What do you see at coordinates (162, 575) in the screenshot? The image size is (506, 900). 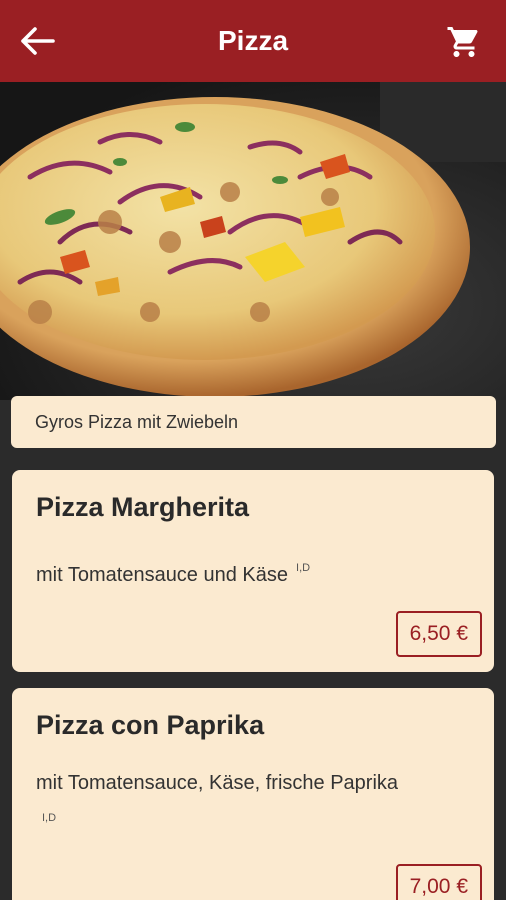 I see `menu-item-description-text: mit Tomatensauce und Käse` at bounding box center [162, 575].